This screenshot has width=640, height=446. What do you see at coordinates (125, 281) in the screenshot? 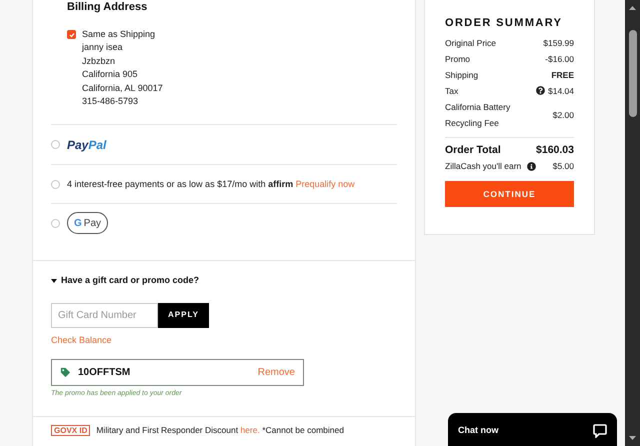
I see `promo-toggle: Have a gift card or promo code?` at bounding box center [125, 281].